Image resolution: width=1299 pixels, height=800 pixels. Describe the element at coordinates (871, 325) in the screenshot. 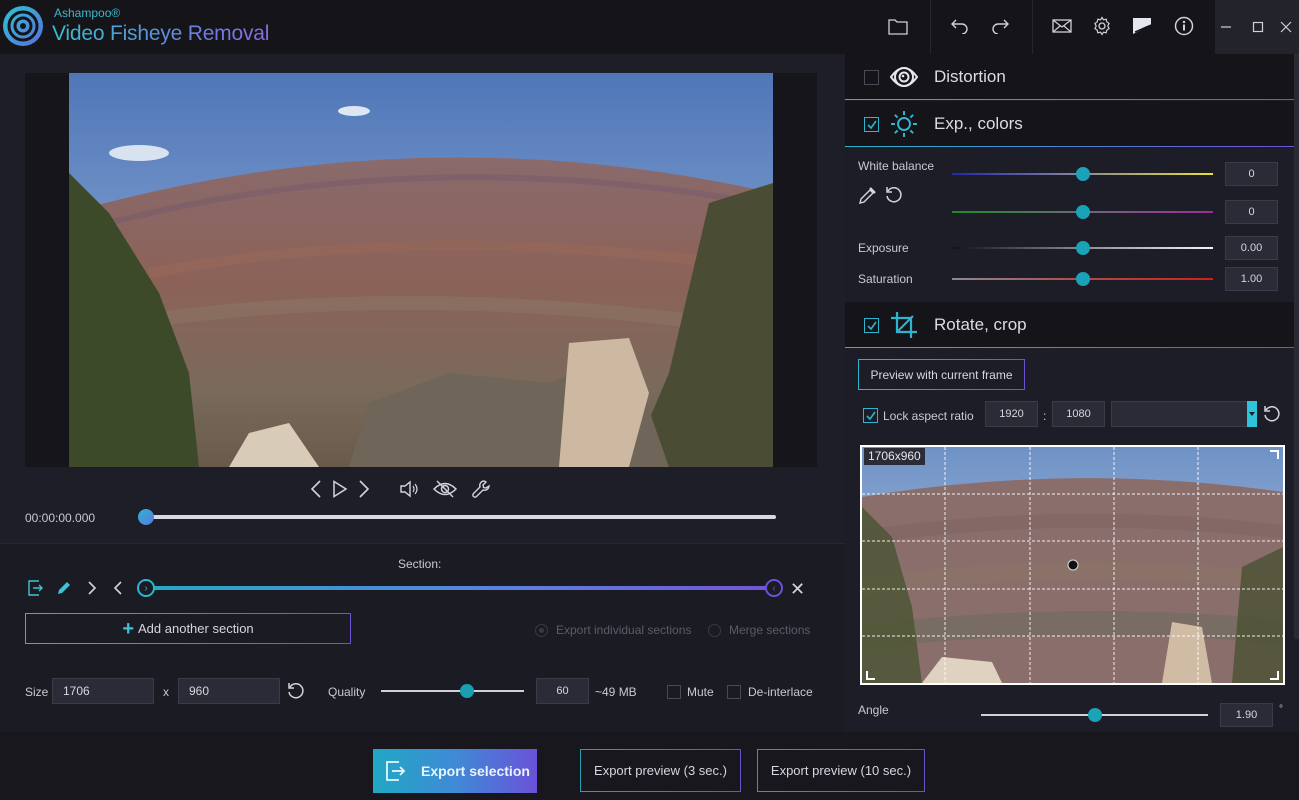

I see `rotate-crop-checkbox` at that location.